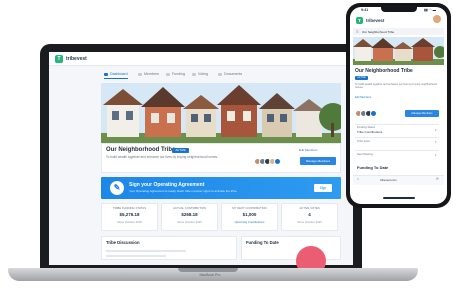 Image resolution: width=471 pixels, height=294 pixels. Describe the element at coordinates (373, 167) in the screenshot. I see `phone-funding-to-date-title: Funding To Date` at that location.